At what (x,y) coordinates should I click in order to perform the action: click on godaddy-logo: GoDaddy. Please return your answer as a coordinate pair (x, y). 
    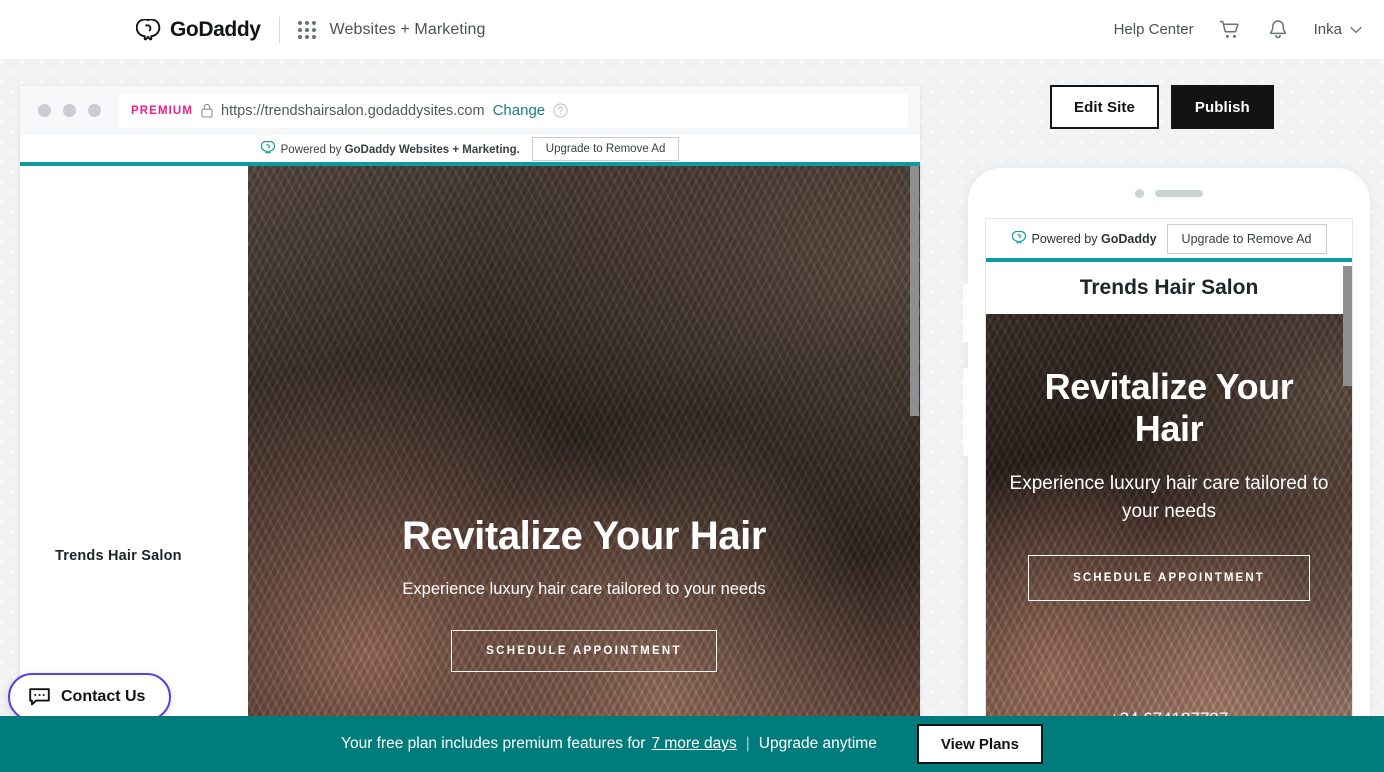
    Looking at the image, I should click on (198, 30).